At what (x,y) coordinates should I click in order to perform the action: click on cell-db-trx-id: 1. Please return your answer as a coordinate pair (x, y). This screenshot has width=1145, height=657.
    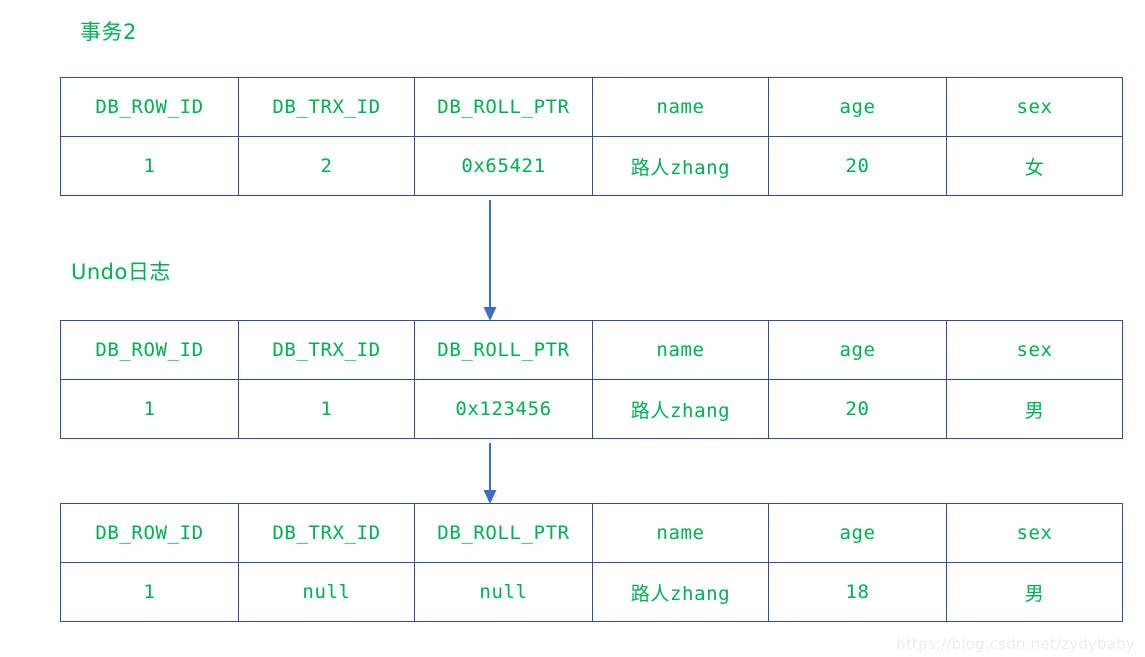
    Looking at the image, I should click on (326, 409).